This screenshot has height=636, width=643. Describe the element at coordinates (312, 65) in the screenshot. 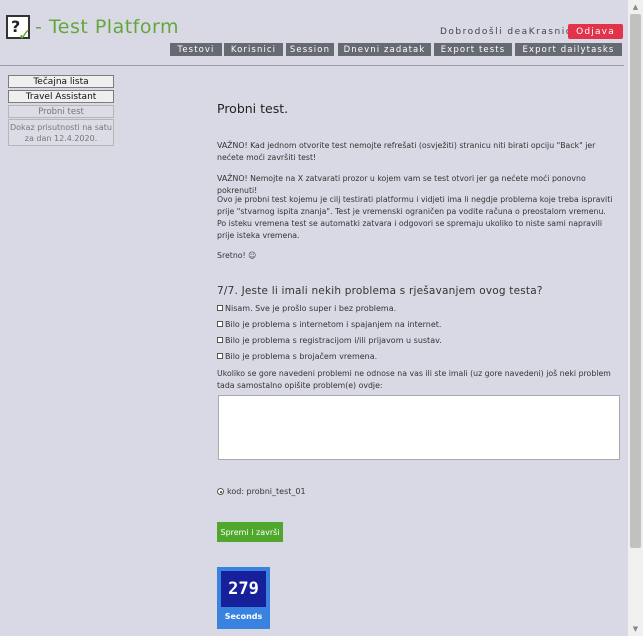

I see `header-divider` at that location.